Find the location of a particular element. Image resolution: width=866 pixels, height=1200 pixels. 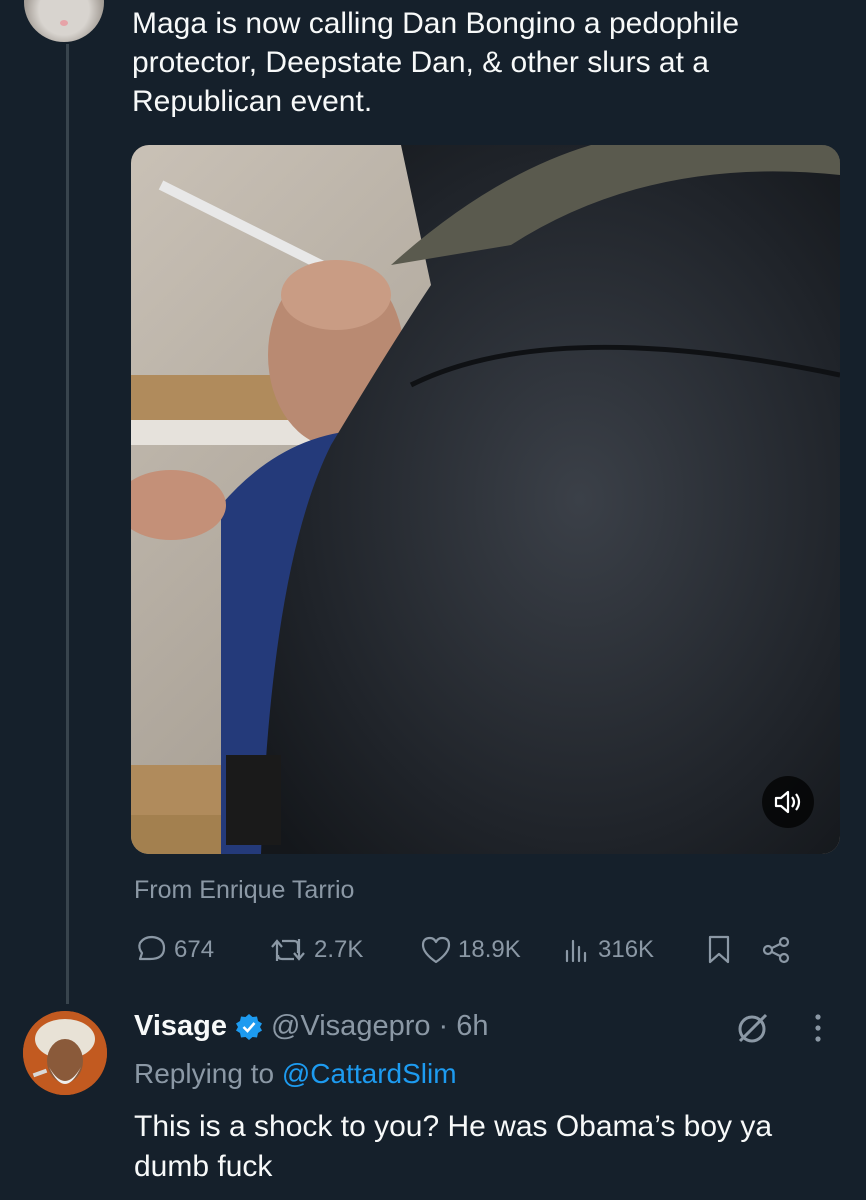

thread-line-top is located at coordinates (67, 524).